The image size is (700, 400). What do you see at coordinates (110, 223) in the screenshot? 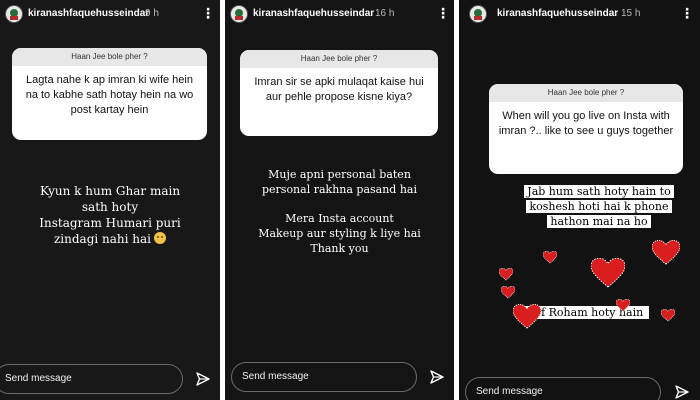
I see `answer-line: Instagram Humari puri` at bounding box center [110, 223].